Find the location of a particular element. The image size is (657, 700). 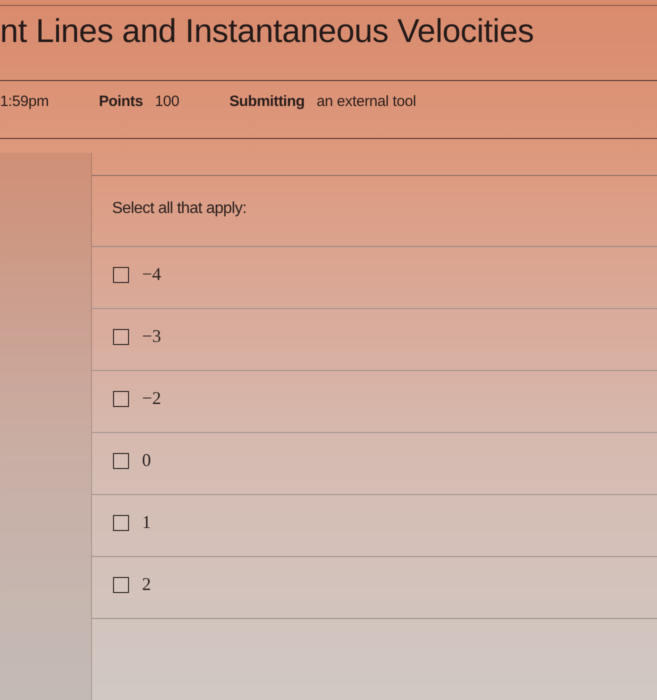

option-label: −2 is located at coordinates (152, 398).